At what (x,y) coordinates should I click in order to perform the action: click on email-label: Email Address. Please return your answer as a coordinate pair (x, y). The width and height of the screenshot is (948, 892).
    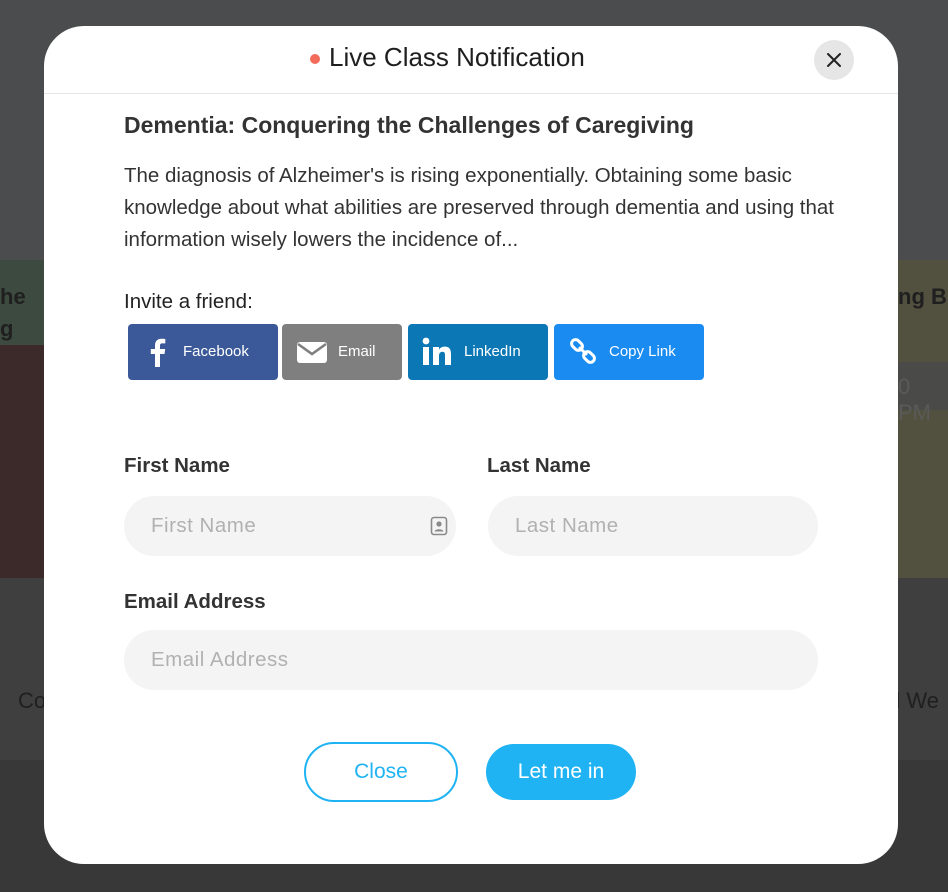
    Looking at the image, I should click on (195, 601).